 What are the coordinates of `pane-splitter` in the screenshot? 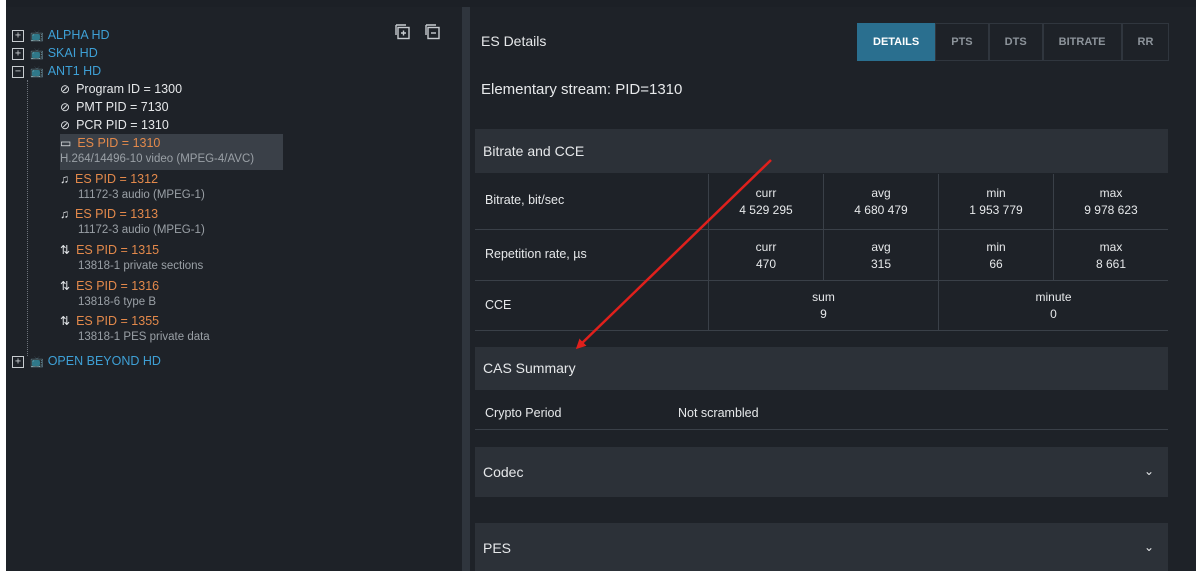 It's located at (466, 289).